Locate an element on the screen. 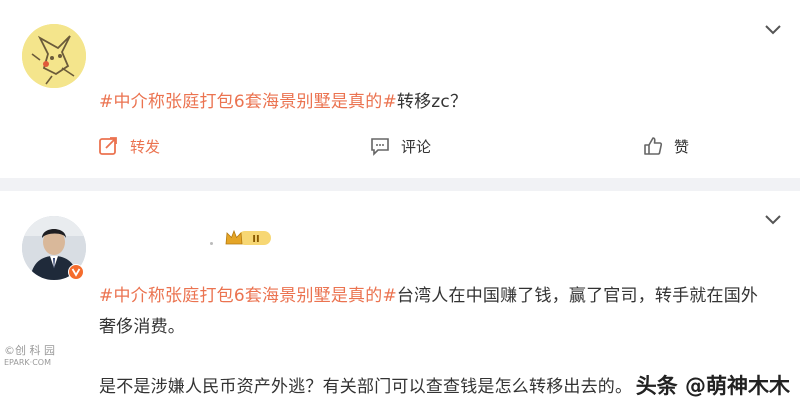  post-separator is located at coordinates (400, 184).